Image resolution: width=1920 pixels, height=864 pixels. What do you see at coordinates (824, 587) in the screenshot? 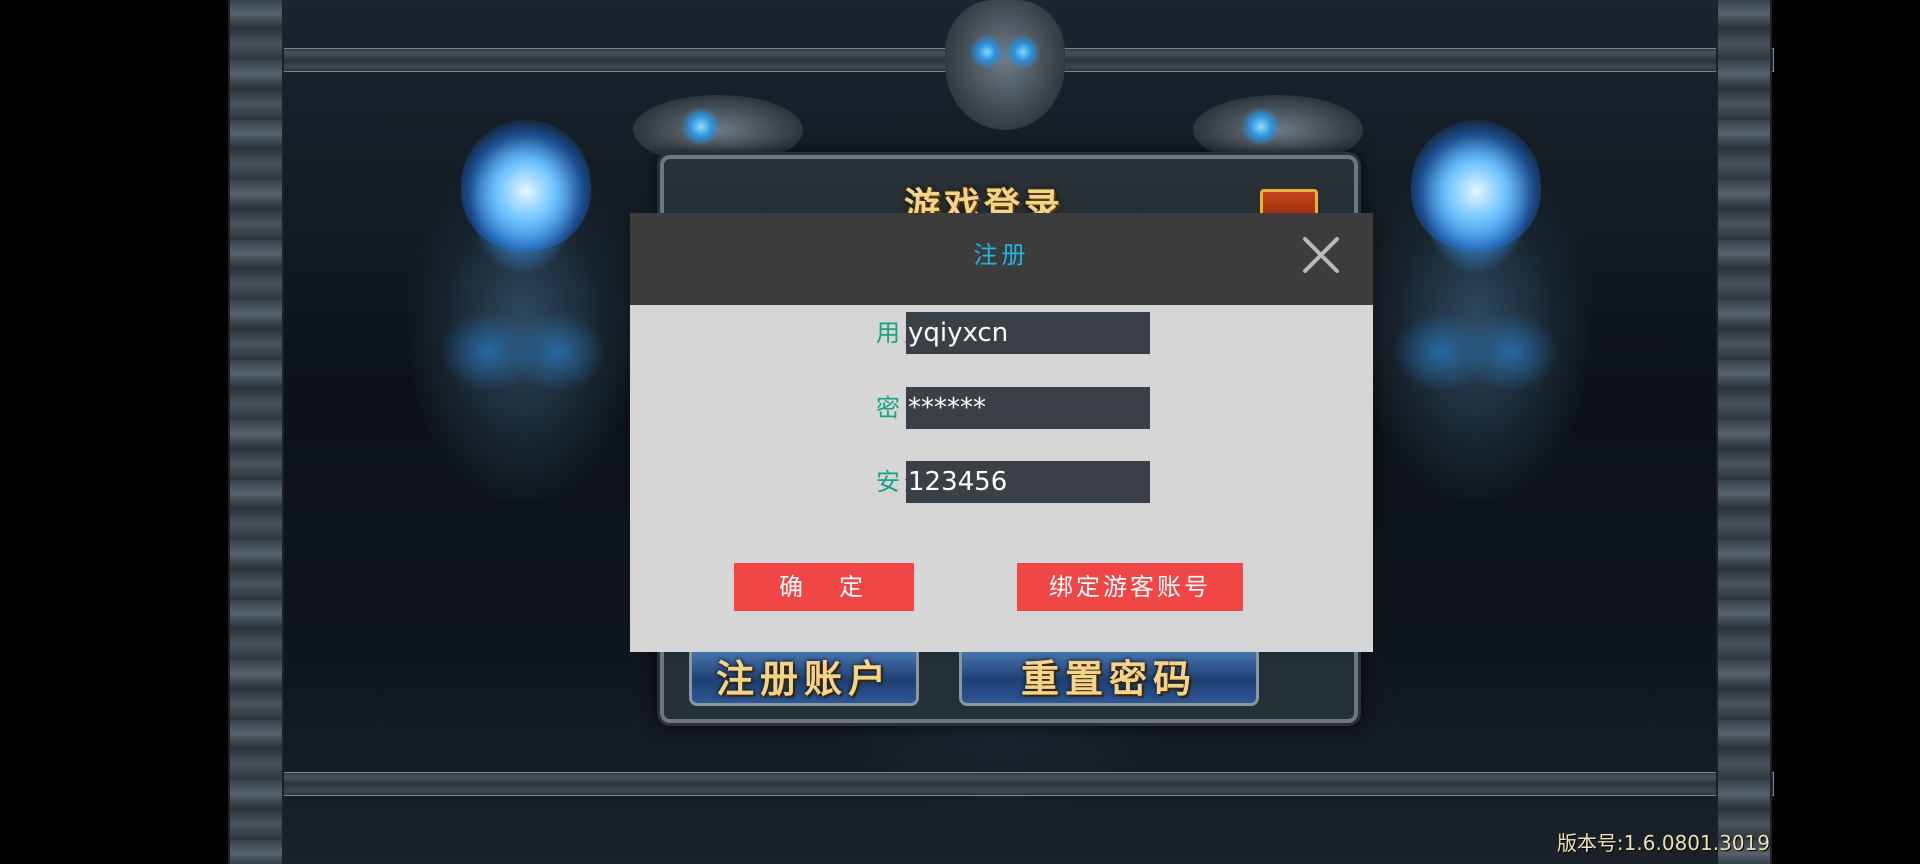
I see `confirm-button: 确 定` at bounding box center [824, 587].